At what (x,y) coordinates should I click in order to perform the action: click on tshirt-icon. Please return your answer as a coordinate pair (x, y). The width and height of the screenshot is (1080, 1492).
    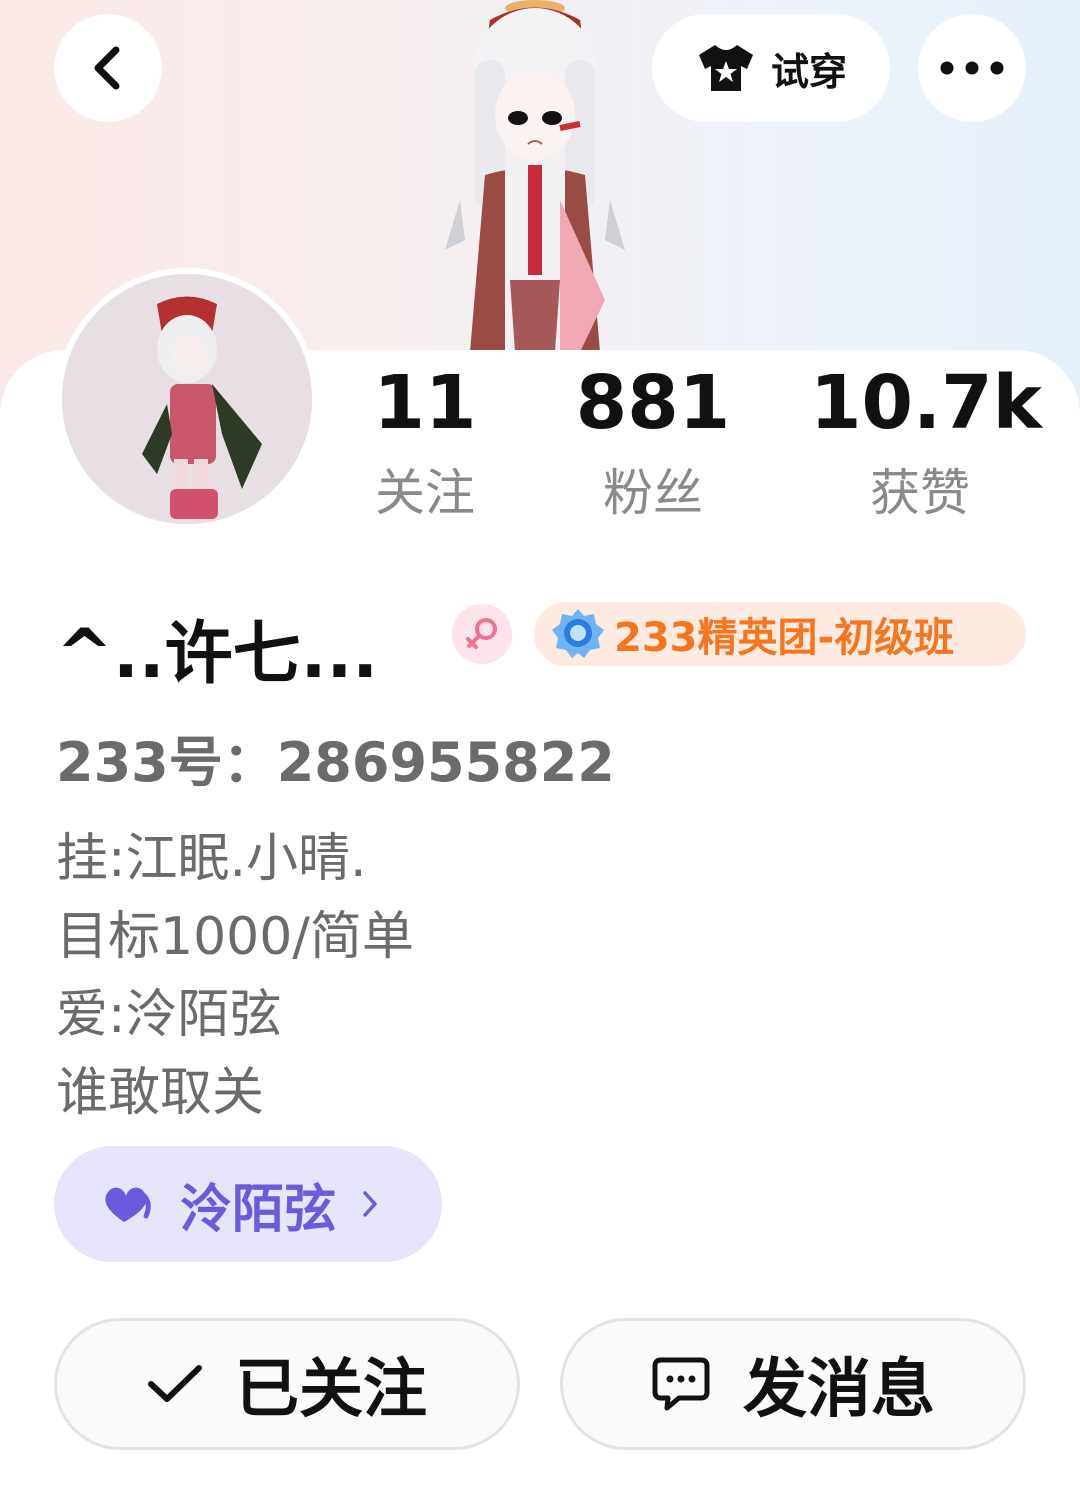
    Looking at the image, I should click on (725, 68).